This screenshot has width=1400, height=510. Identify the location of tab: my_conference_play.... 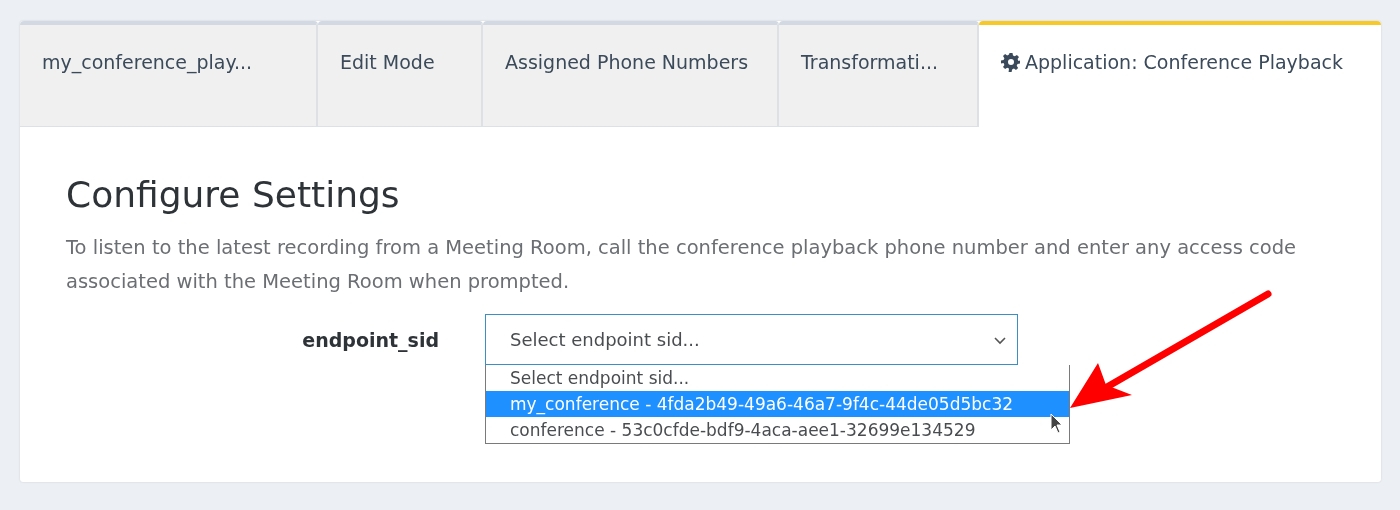
(169, 74).